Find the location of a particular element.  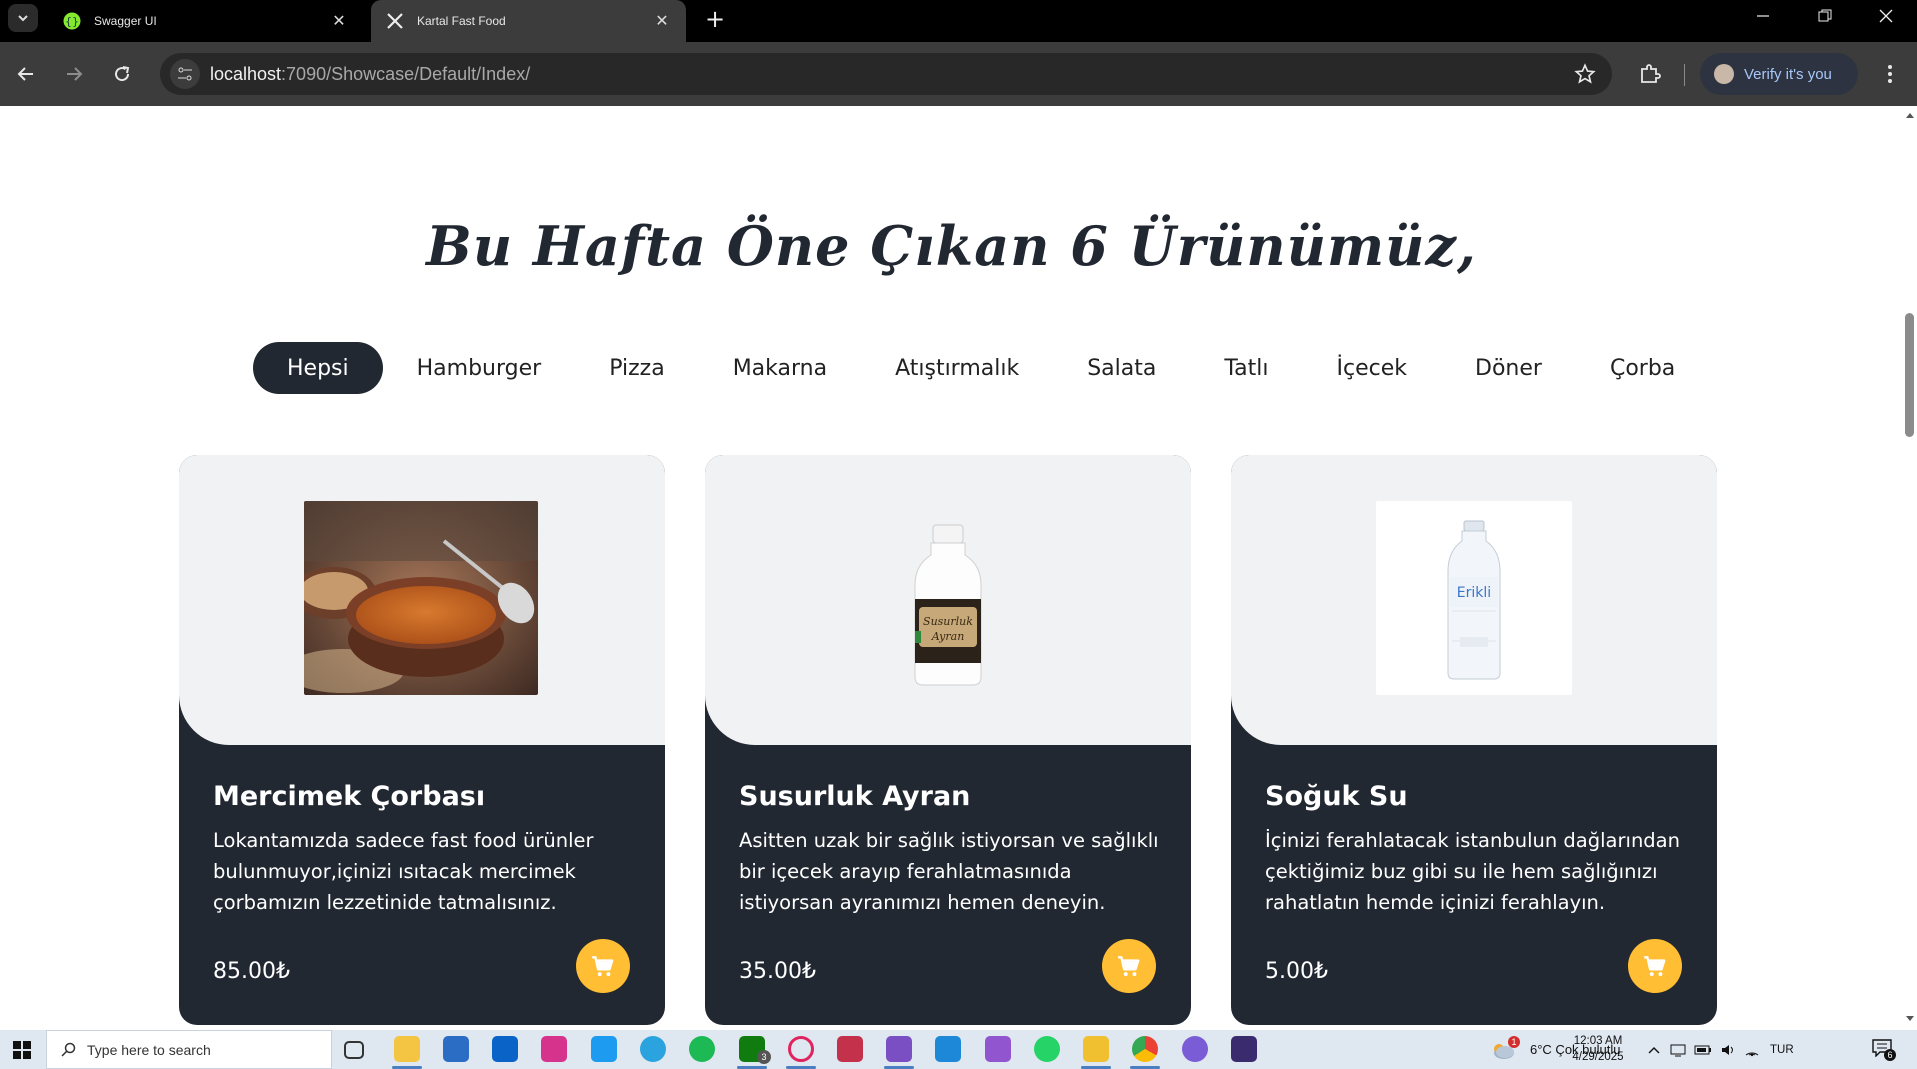

url-text: localhost:7090/Showcase/Default/Index/ is located at coordinates (370, 74).